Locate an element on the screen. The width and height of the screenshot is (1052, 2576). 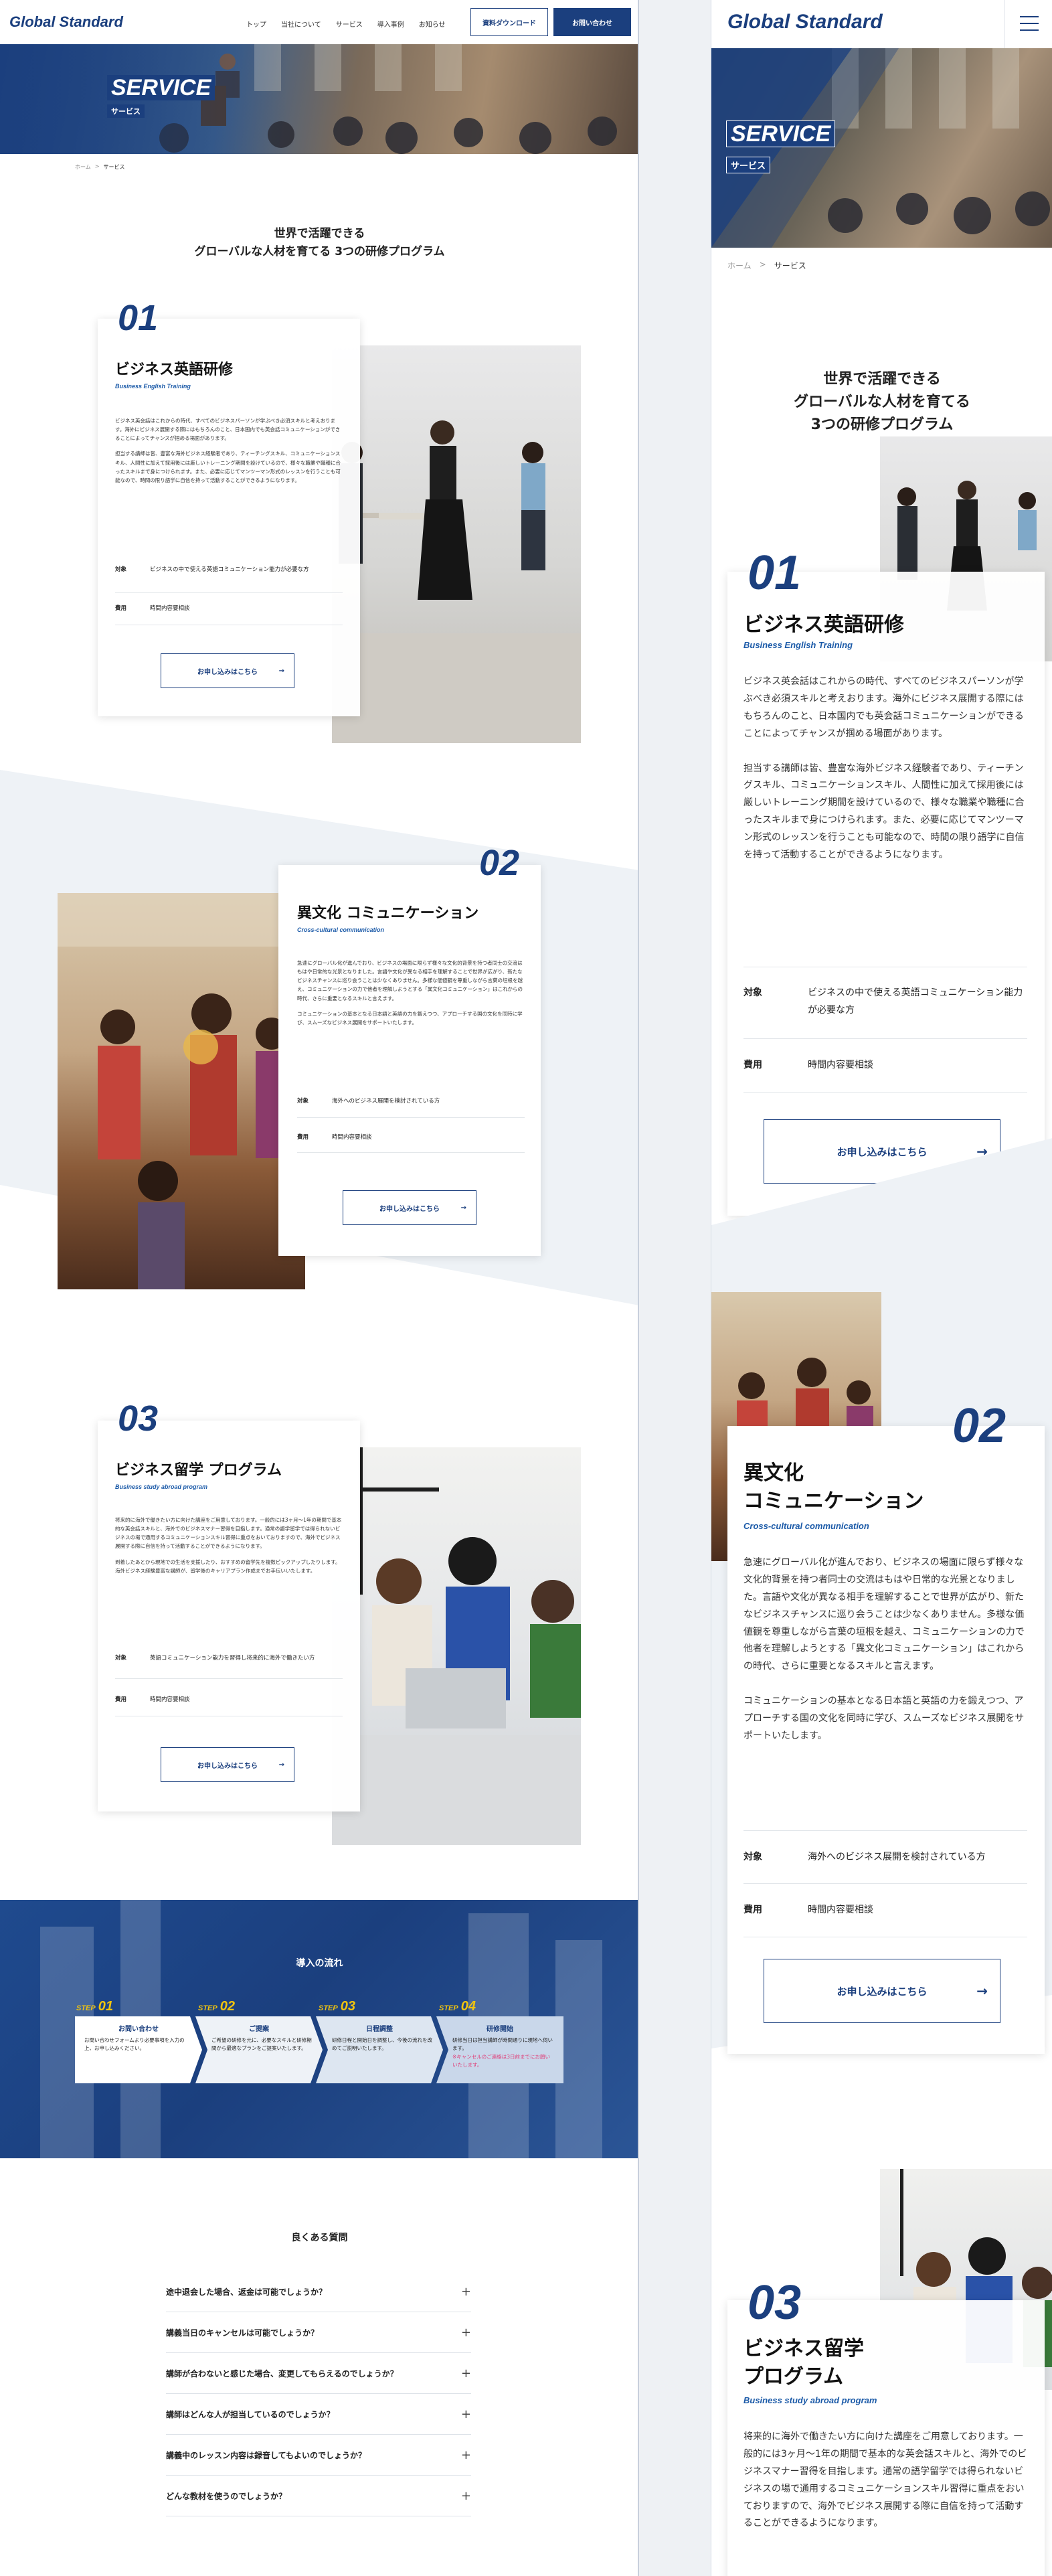
sp-breadcrumb: ホーム > サービス is located at coordinates (767, 265).